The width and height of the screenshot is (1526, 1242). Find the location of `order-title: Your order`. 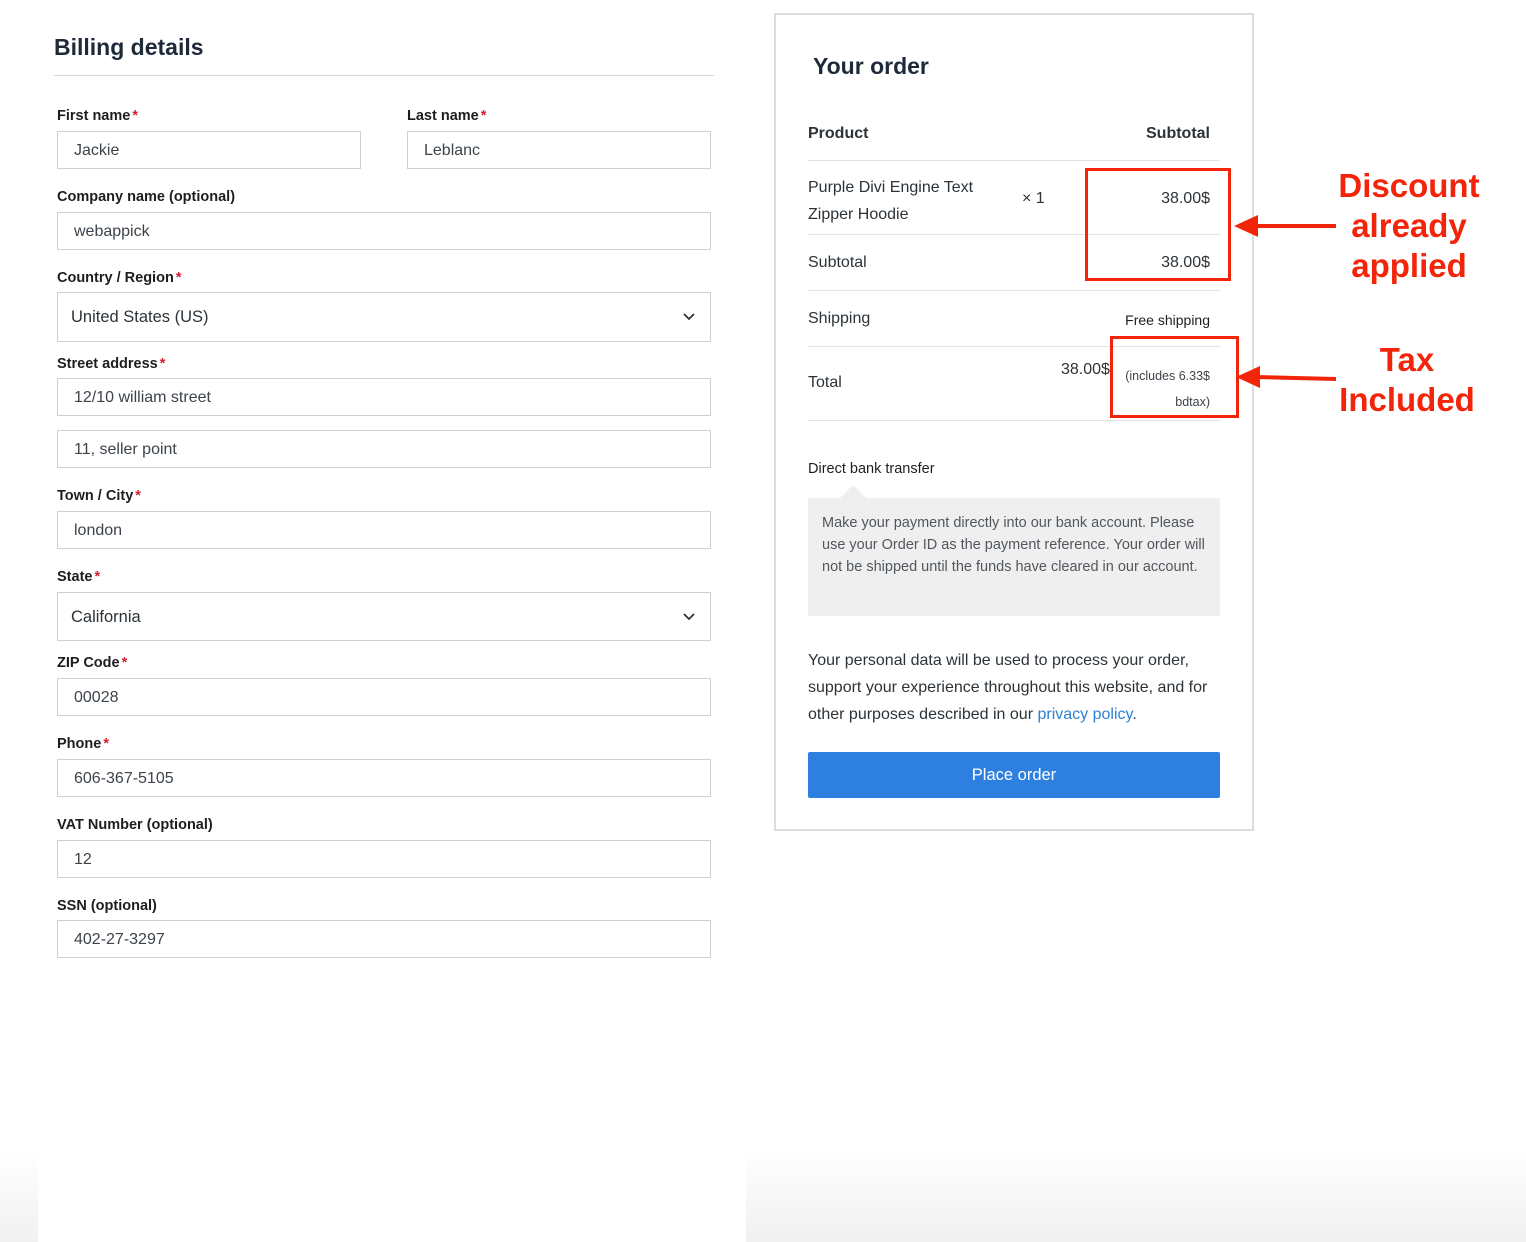

order-title: Your order is located at coordinates (871, 66).